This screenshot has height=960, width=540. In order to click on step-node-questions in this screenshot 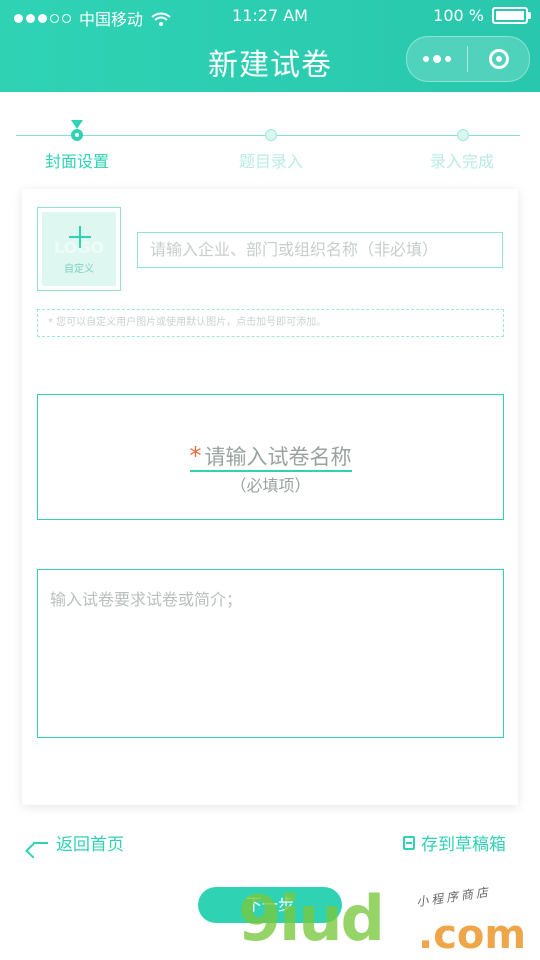, I will do `click(271, 135)`.